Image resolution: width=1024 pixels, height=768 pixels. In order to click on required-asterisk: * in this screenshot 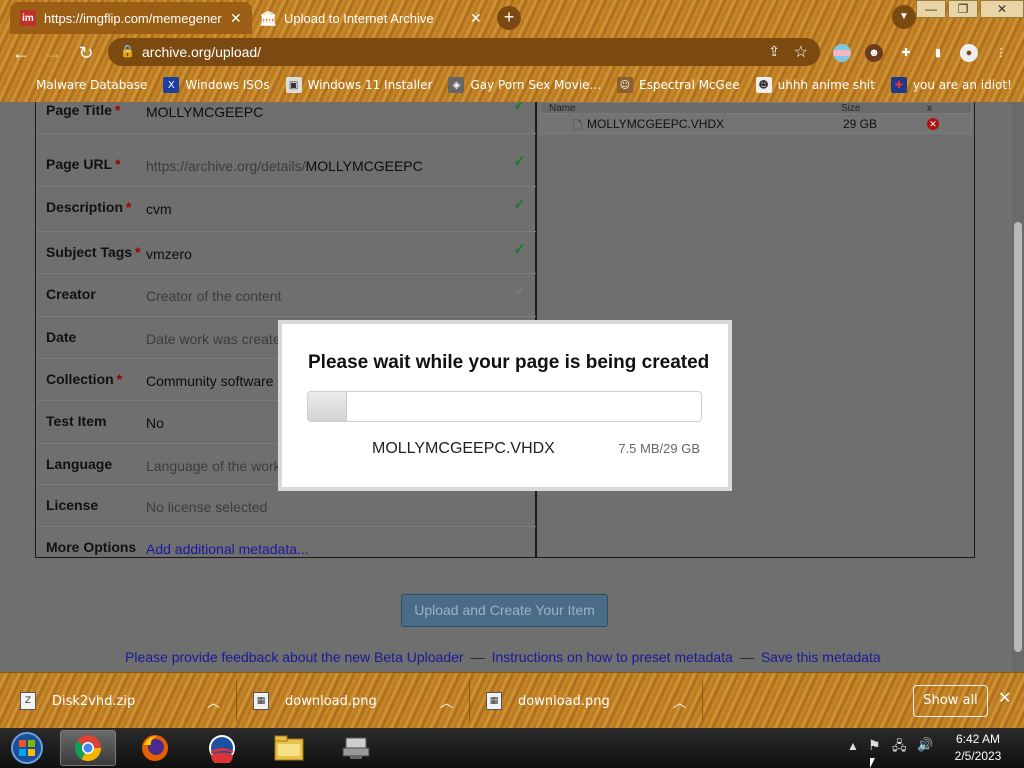, I will do `click(129, 207)`.